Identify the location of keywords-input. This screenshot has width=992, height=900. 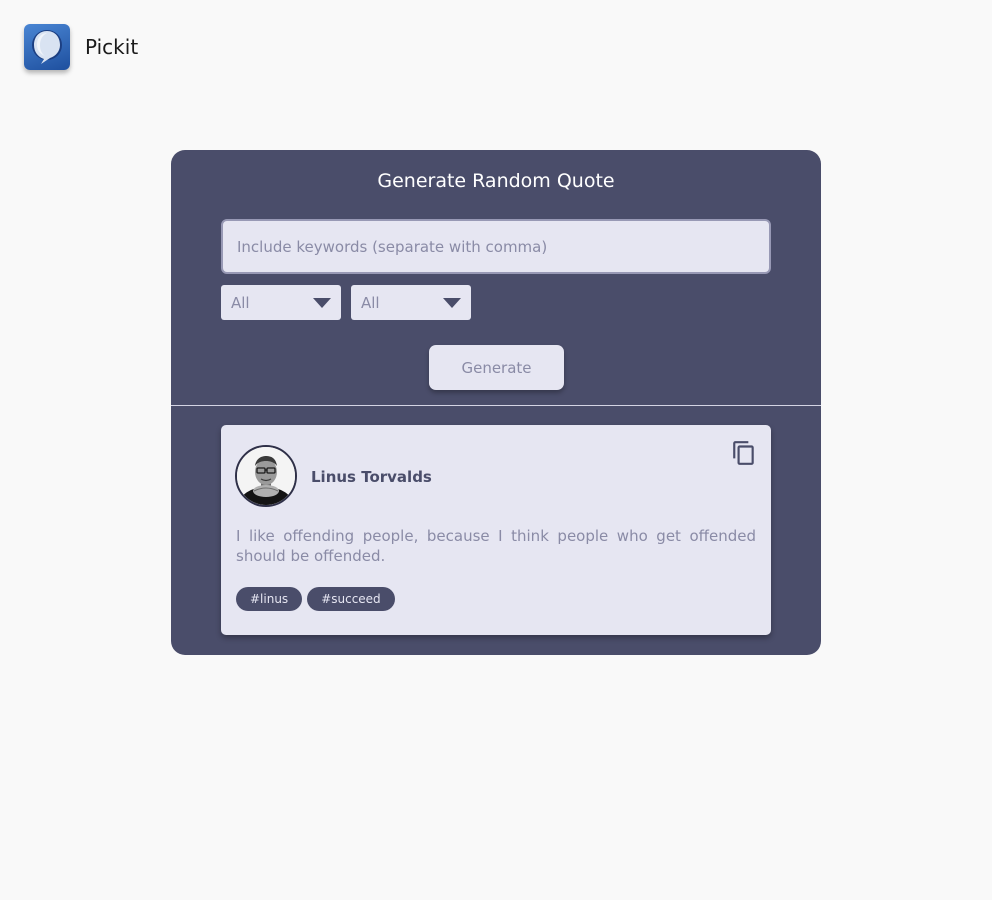
(496, 246).